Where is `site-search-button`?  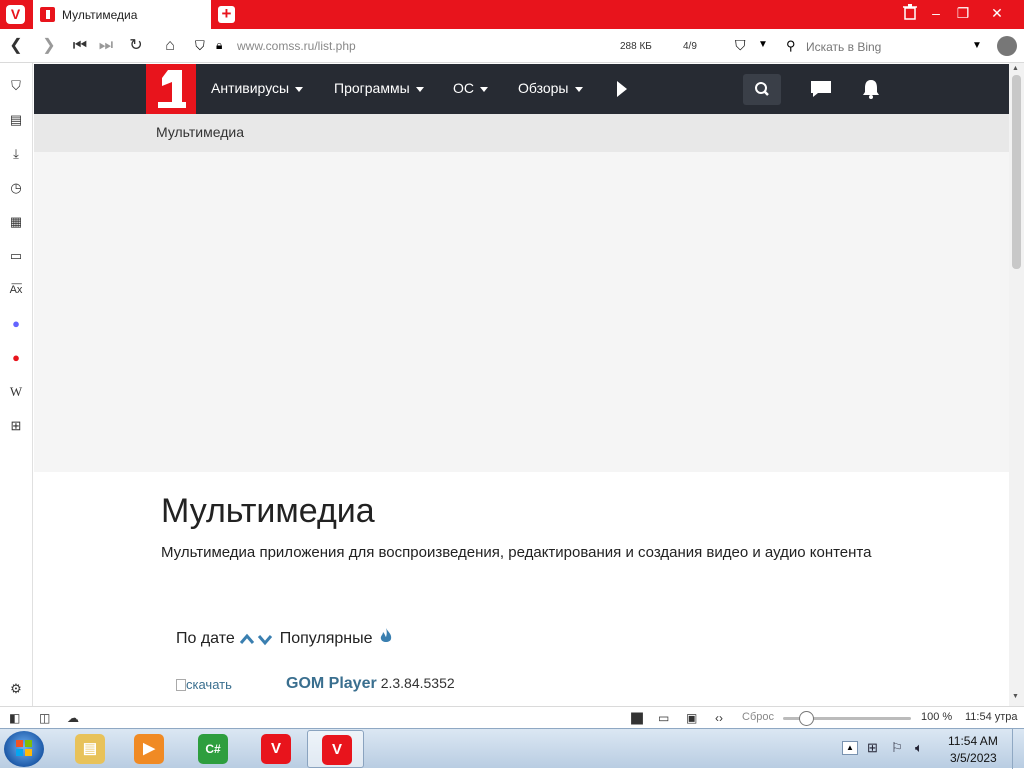 site-search-button is located at coordinates (762, 89).